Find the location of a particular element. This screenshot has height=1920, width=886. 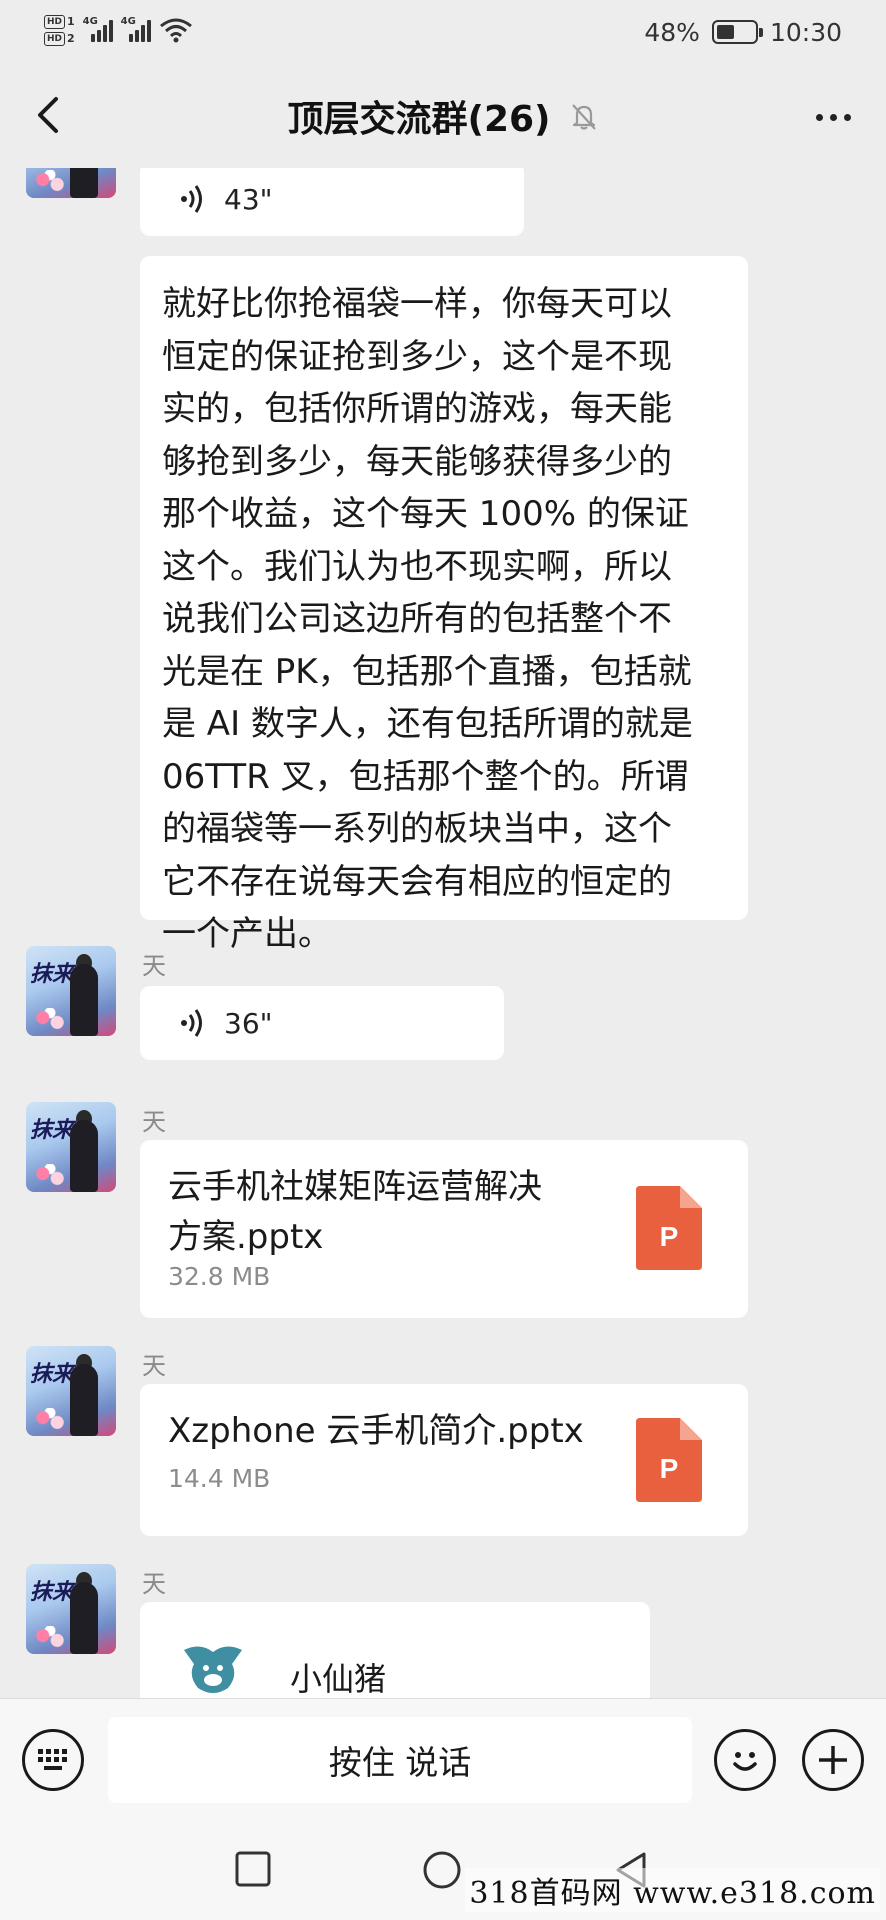

hd-voice-indicators: HD 1 HD 2 is located at coordinates (59, 30).